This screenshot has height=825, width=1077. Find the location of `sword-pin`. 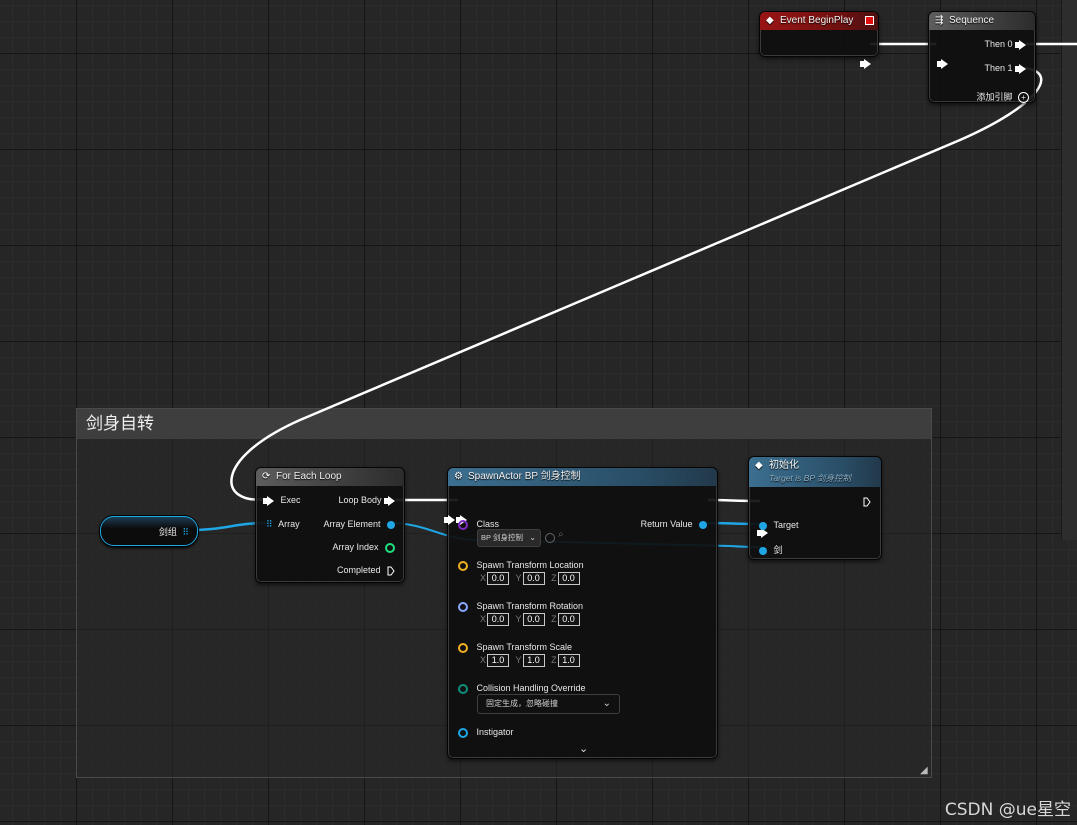

sword-pin is located at coordinates (763, 550).